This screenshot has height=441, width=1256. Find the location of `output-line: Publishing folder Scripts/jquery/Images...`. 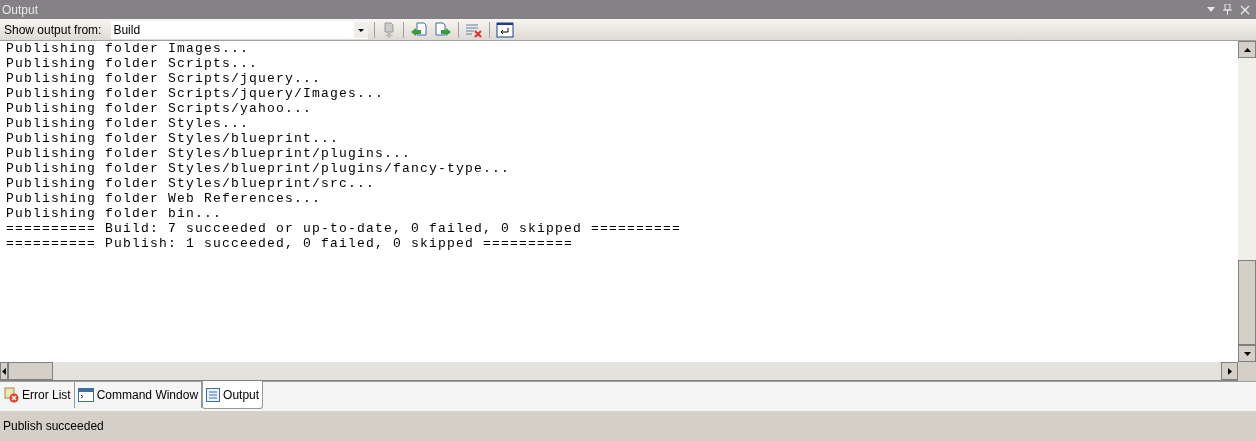

output-line: Publishing folder Scripts/jquery/Images... is located at coordinates (195, 93).